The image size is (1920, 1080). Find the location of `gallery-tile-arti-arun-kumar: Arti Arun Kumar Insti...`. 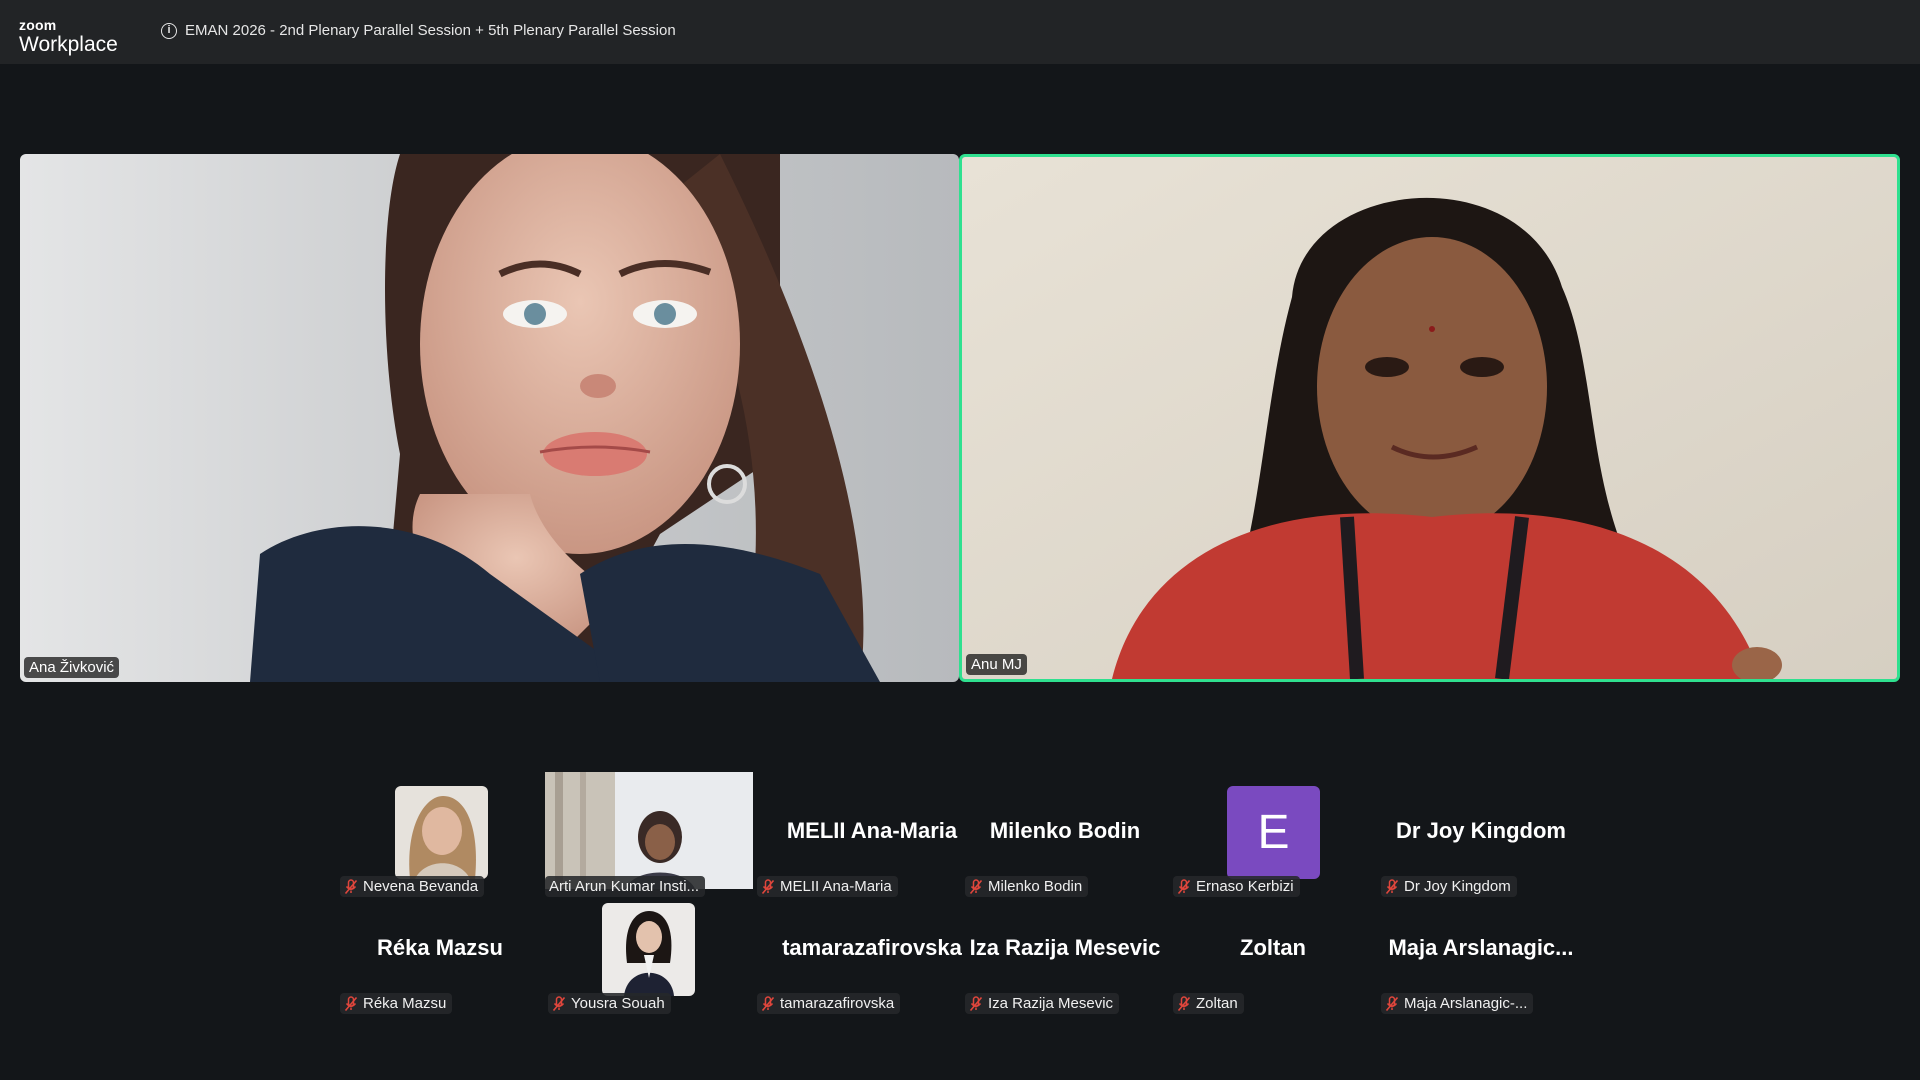

gallery-tile-arti-arun-kumar: Arti Arun Kumar Insti... is located at coordinates (649, 834).